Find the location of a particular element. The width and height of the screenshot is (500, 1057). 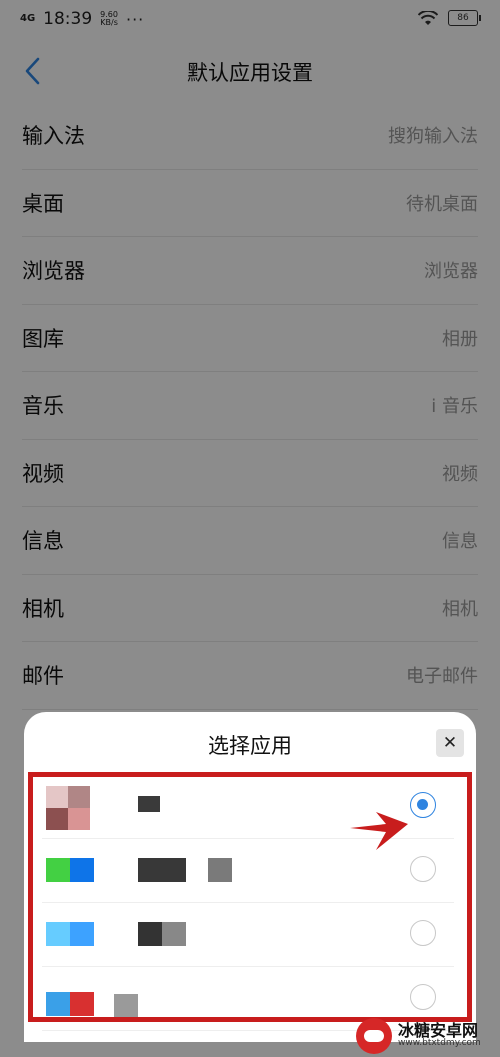

close-button: ✕ is located at coordinates (450, 743).